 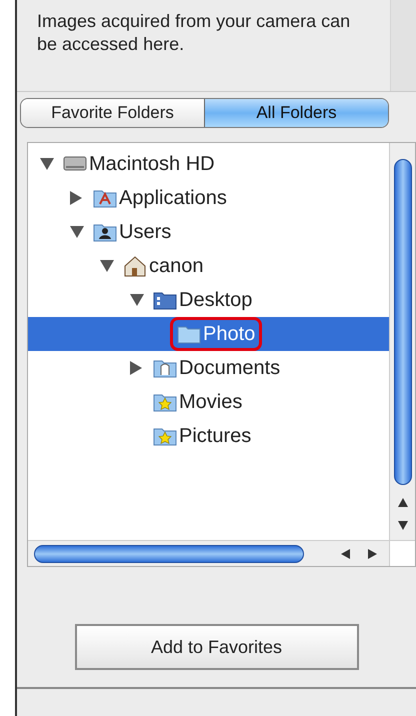 What do you see at coordinates (215, 300) in the screenshot?
I see `folder-label: Desktop` at bounding box center [215, 300].